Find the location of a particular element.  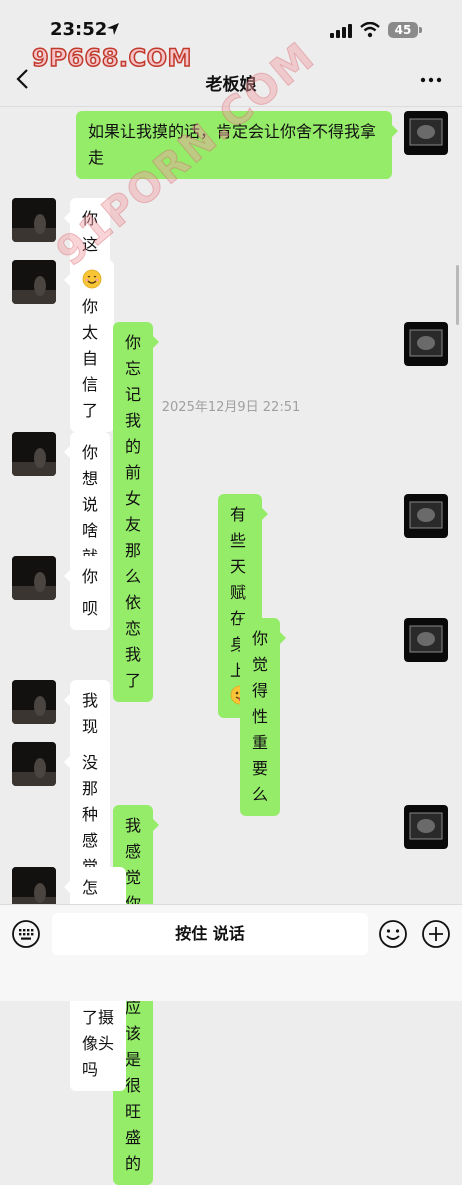

battery-indicator: 45 is located at coordinates (403, 30).